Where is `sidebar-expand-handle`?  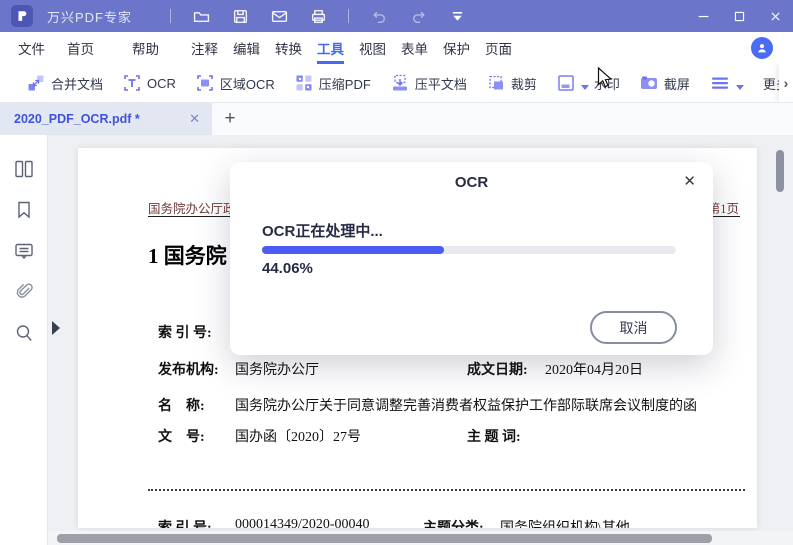
sidebar-expand-handle is located at coordinates (56, 328).